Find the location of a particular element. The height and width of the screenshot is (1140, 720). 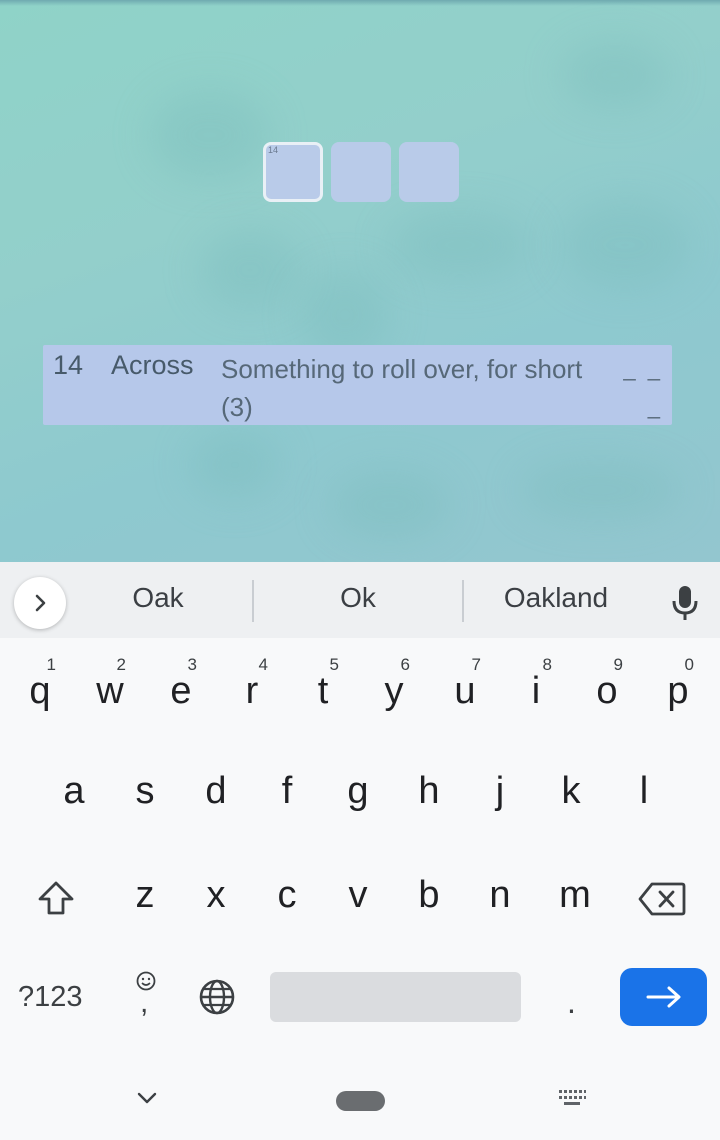

key-hint: 8 is located at coordinates (547, 664).